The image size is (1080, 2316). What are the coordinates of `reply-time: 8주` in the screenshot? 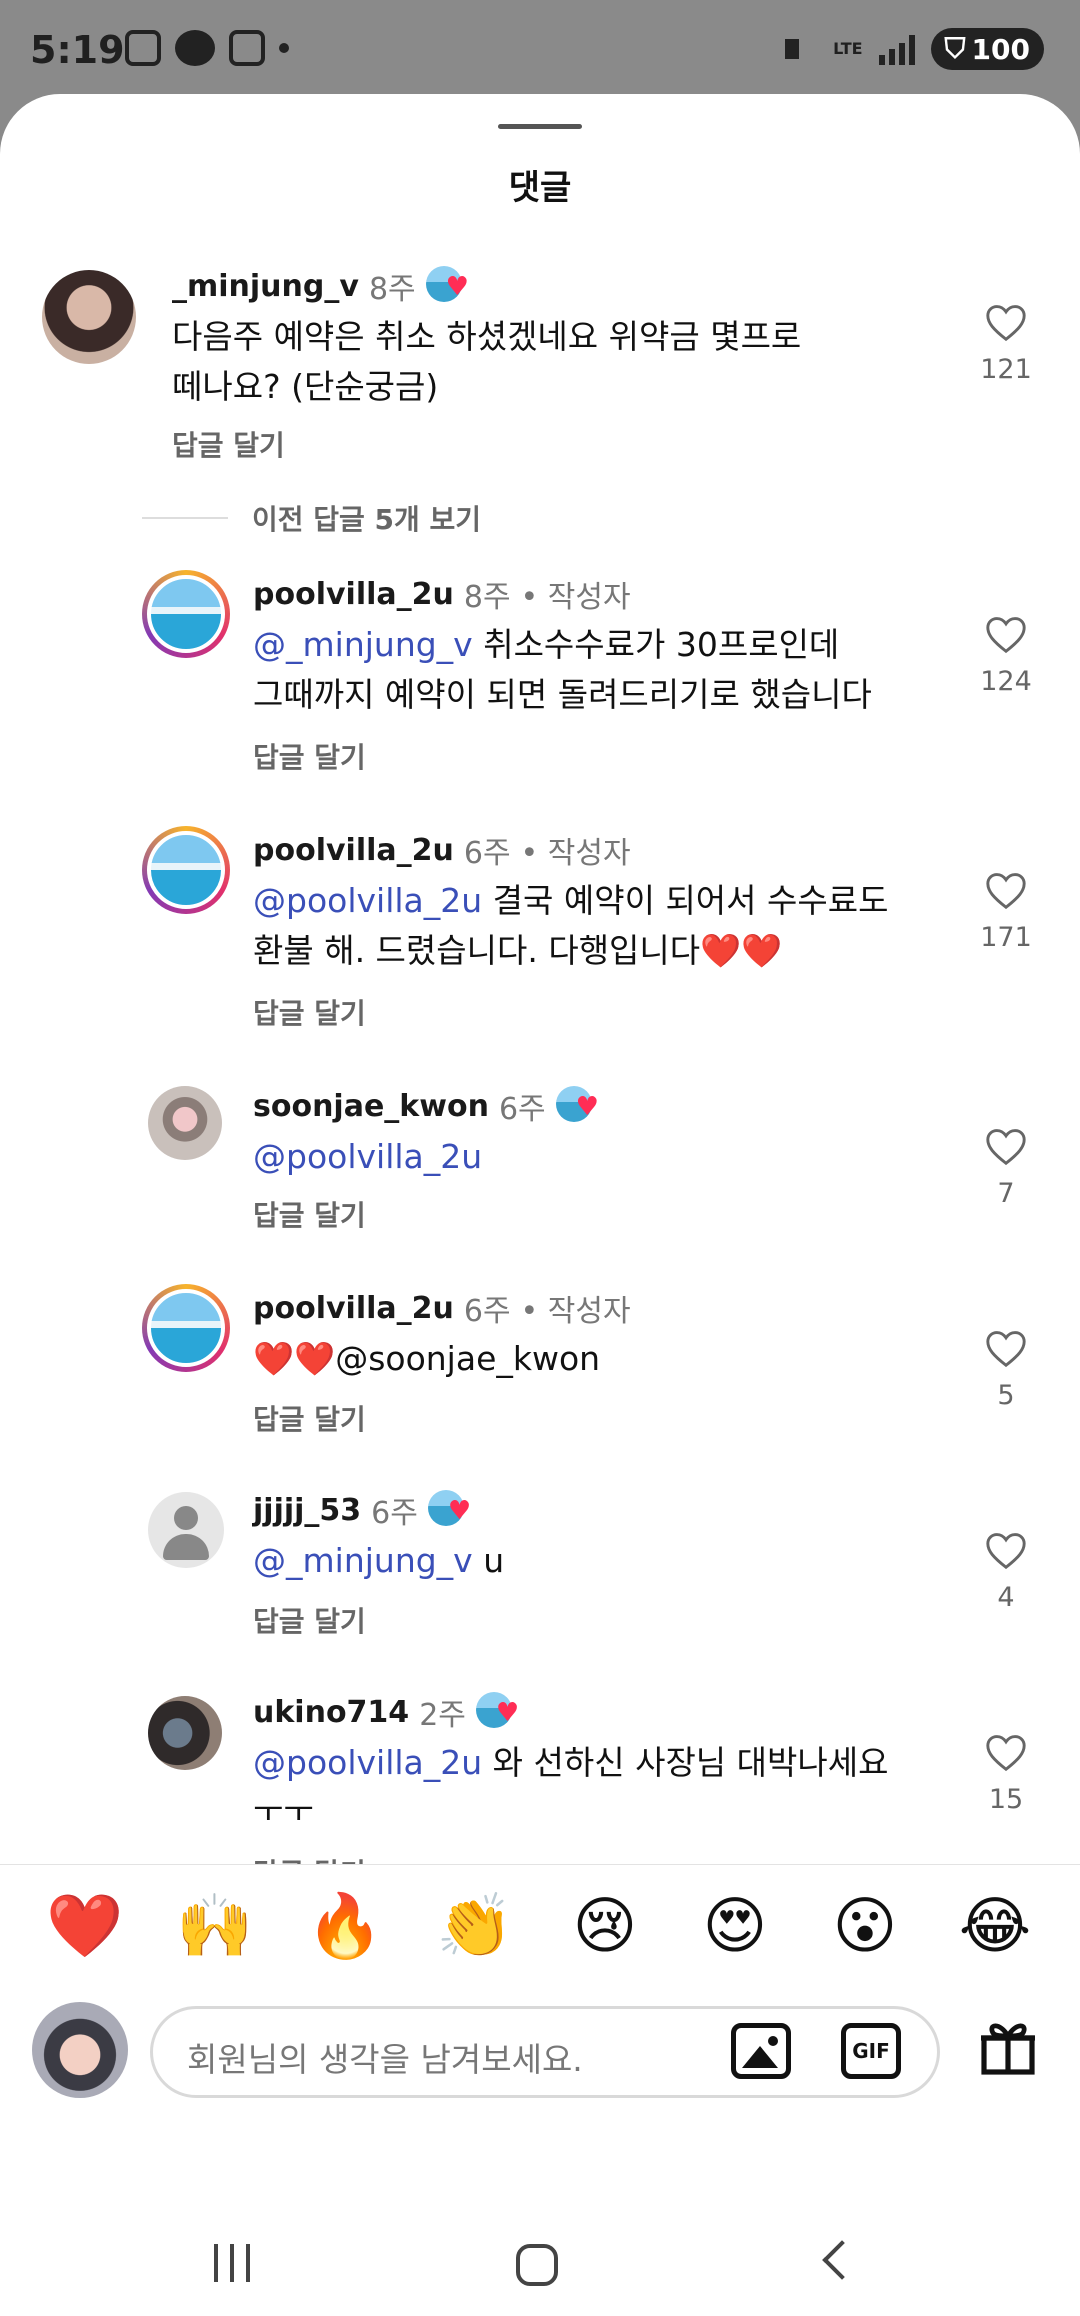 It's located at (487, 597).